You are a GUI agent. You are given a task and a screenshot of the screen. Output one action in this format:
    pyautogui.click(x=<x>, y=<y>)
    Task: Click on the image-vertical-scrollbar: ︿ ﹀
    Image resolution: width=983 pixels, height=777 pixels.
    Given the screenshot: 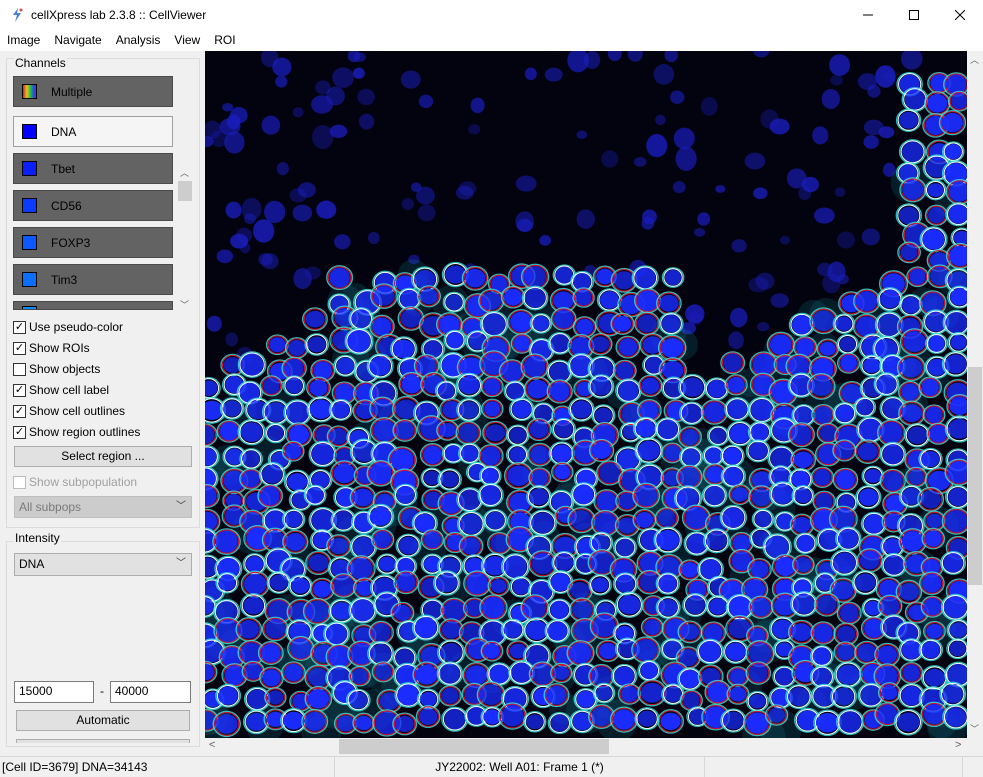 What is the action you would take?
    pyautogui.click(x=975, y=394)
    